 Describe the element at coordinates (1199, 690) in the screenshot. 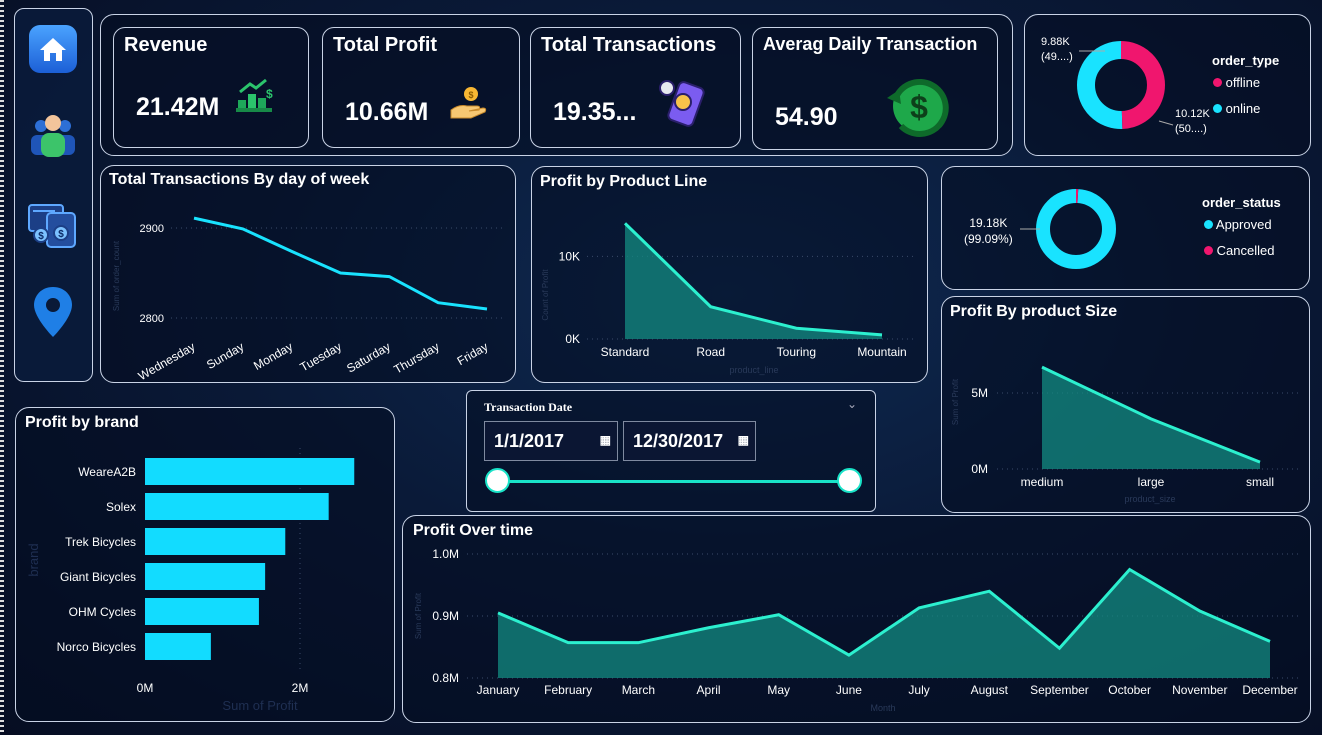

I see `x-tick-label: November` at that location.